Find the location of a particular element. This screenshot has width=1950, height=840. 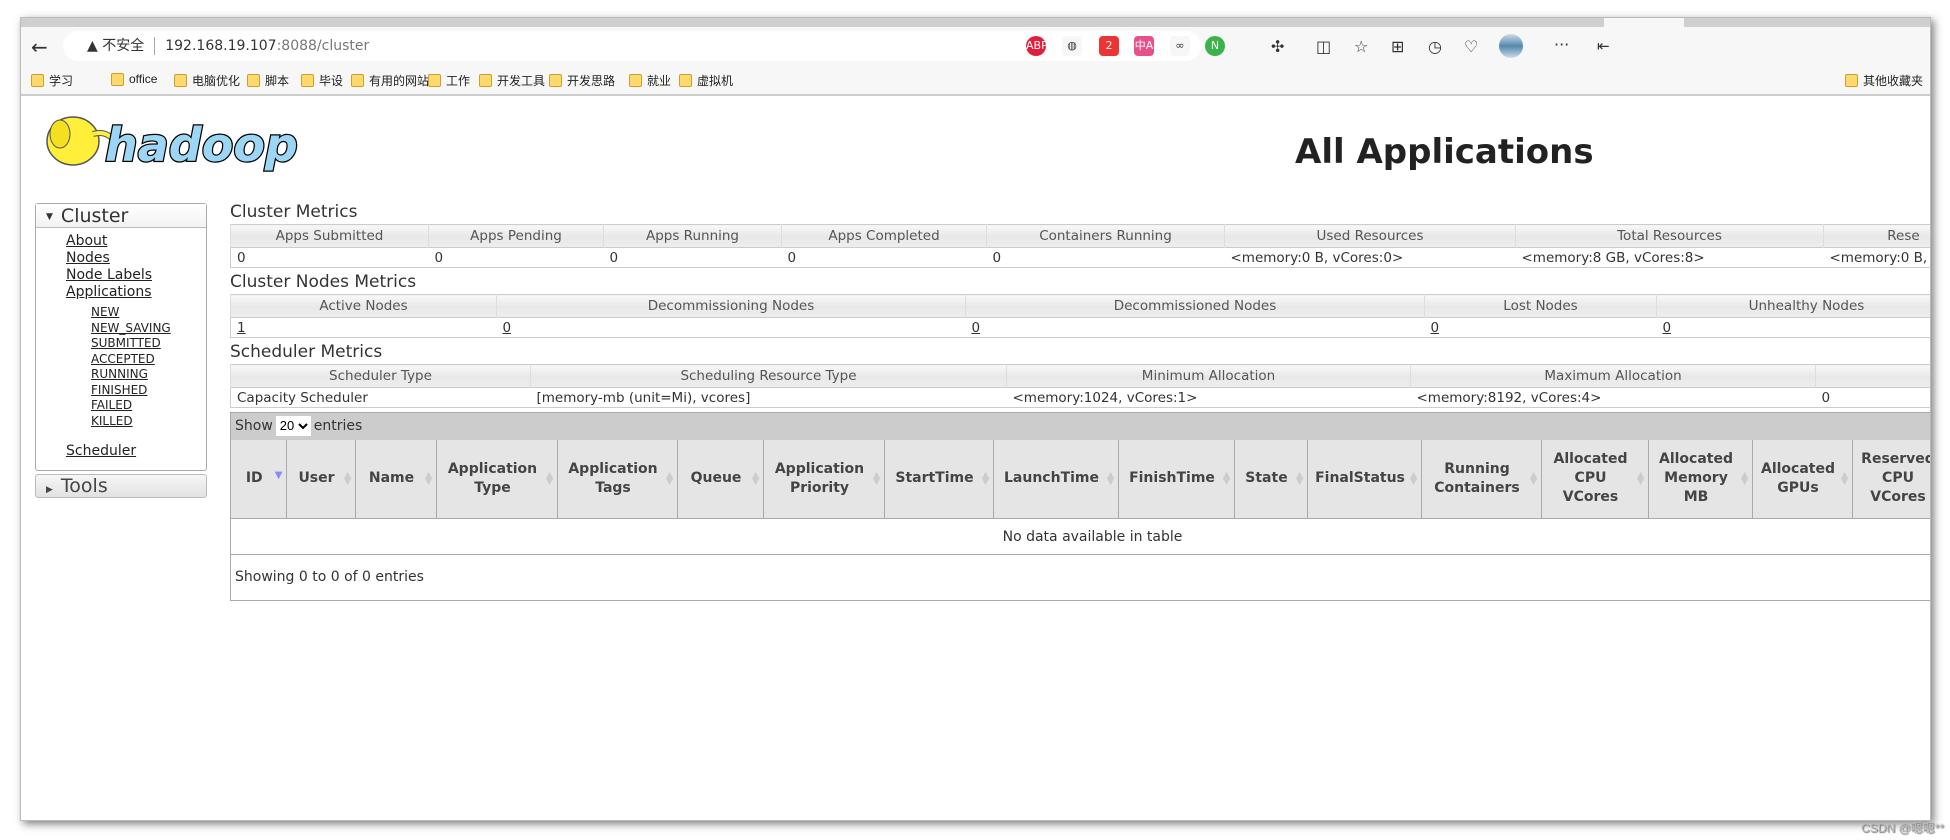

sidebar-link-failed: FAILED is located at coordinates (148, 406).